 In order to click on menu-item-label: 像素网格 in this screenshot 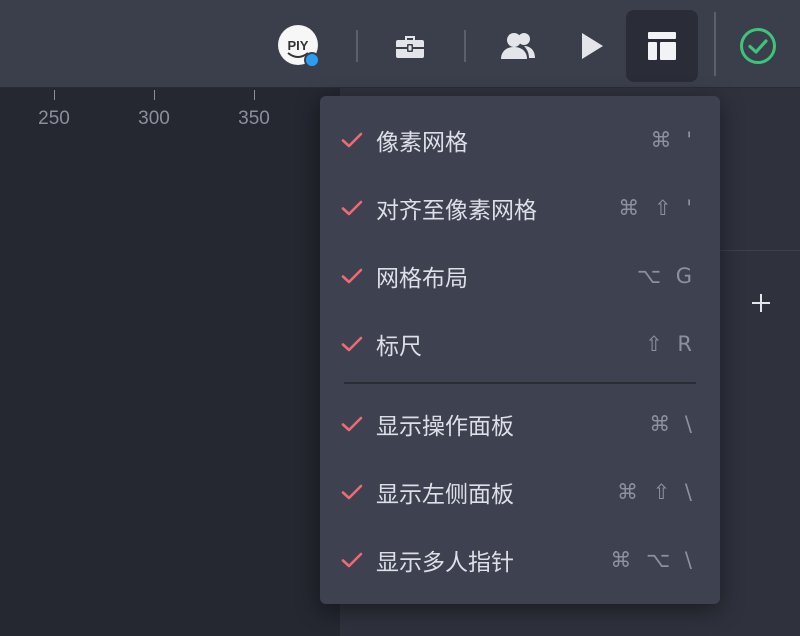, I will do `click(422, 143)`.